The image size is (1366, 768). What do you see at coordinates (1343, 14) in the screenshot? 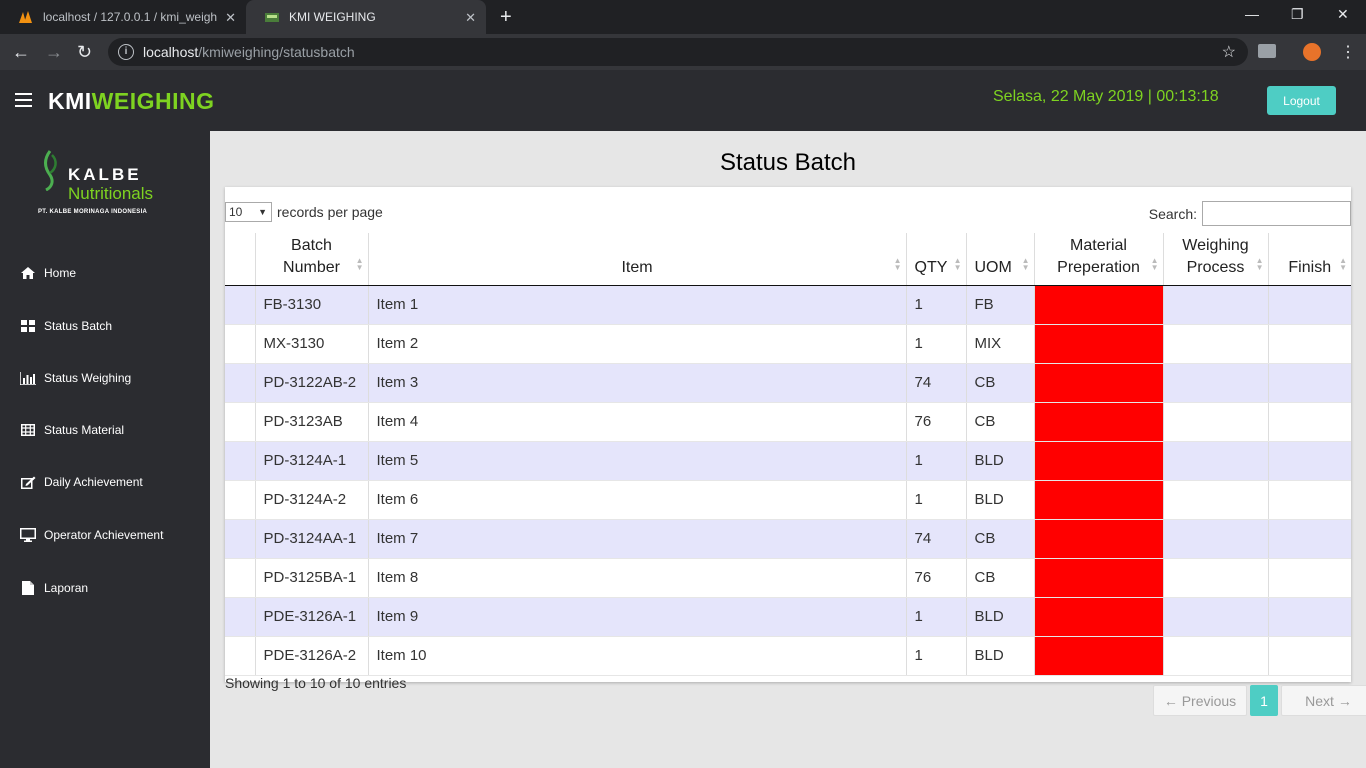
I see `window-close-icon: ✕` at bounding box center [1343, 14].